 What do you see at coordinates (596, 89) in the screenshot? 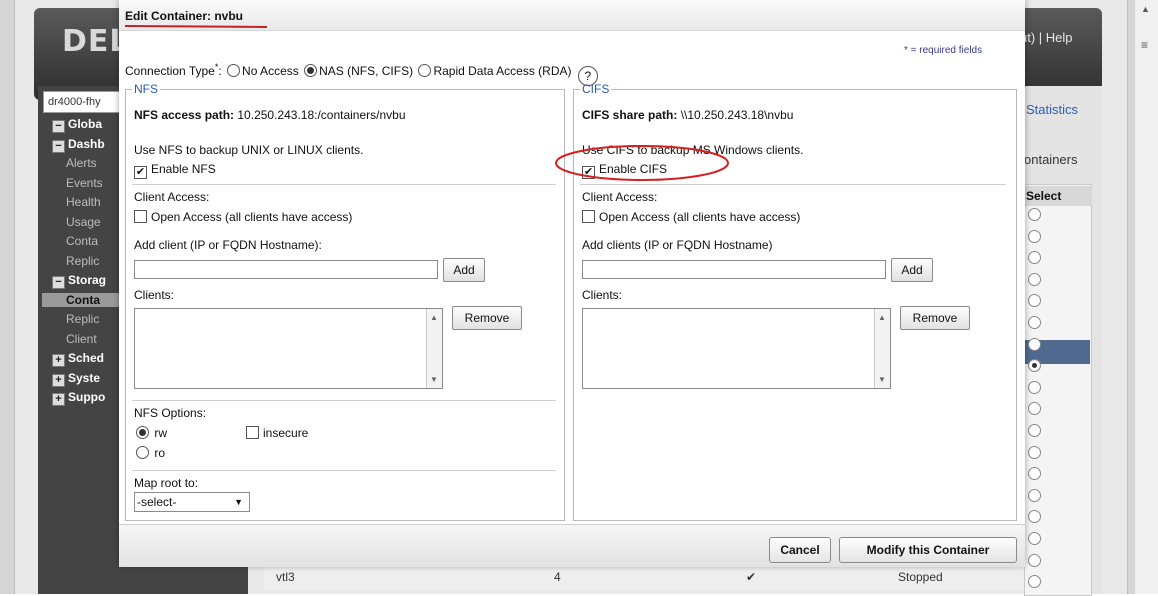
I see `cifs-legend: CIFS` at bounding box center [596, 89].